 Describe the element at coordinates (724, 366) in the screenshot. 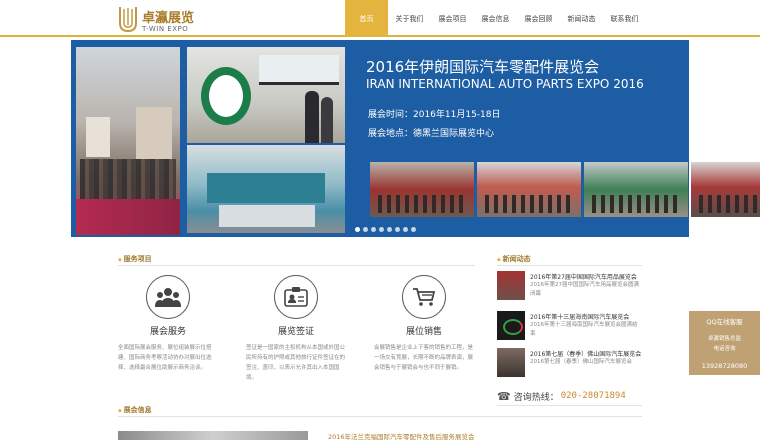

I see `side-phone-number: 13928728080` at that location.